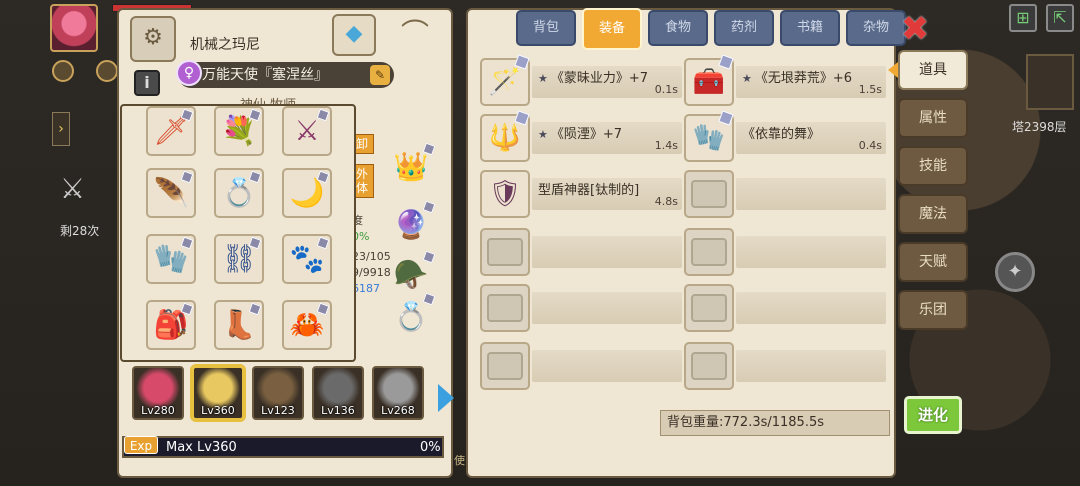 This screenshot has width=1080, height=486. I want to click on remaining-count: 剩28次, so click(80, 231).